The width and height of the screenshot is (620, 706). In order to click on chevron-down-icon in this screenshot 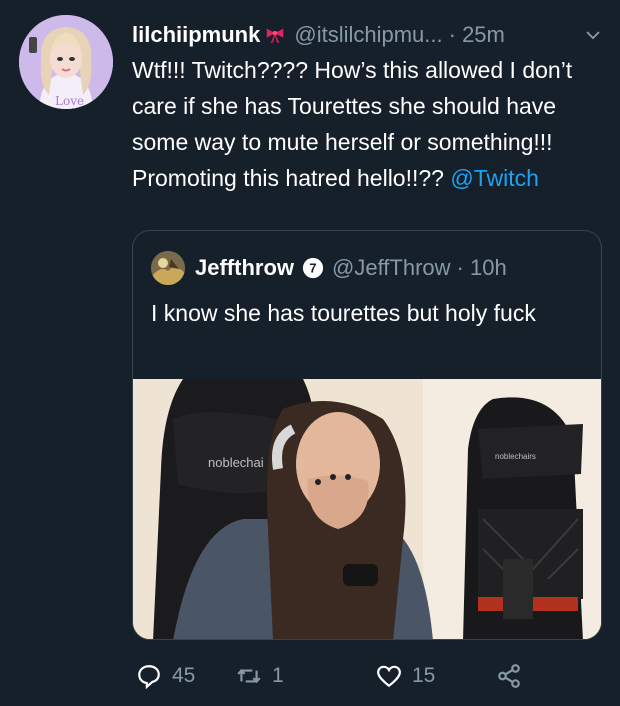, I will do `click(593, 35)`.